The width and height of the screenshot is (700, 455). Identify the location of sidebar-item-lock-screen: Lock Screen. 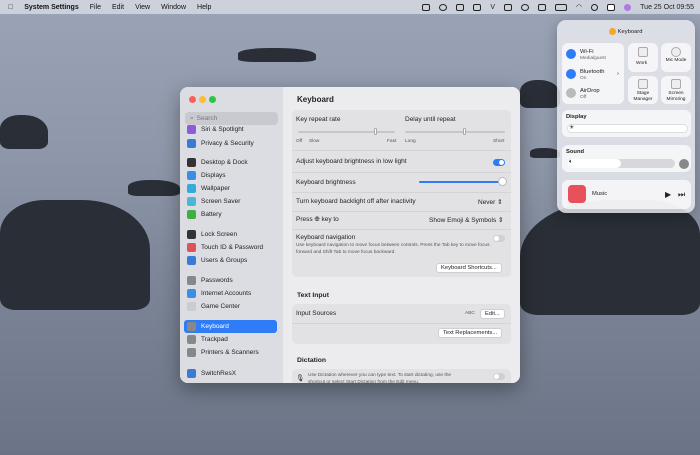
(230, 234).